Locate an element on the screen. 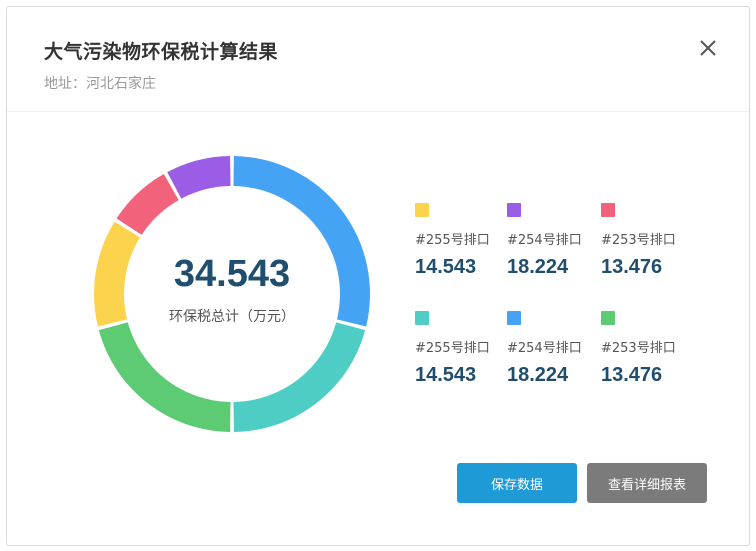  close-button is located at coordinates (708, 48).